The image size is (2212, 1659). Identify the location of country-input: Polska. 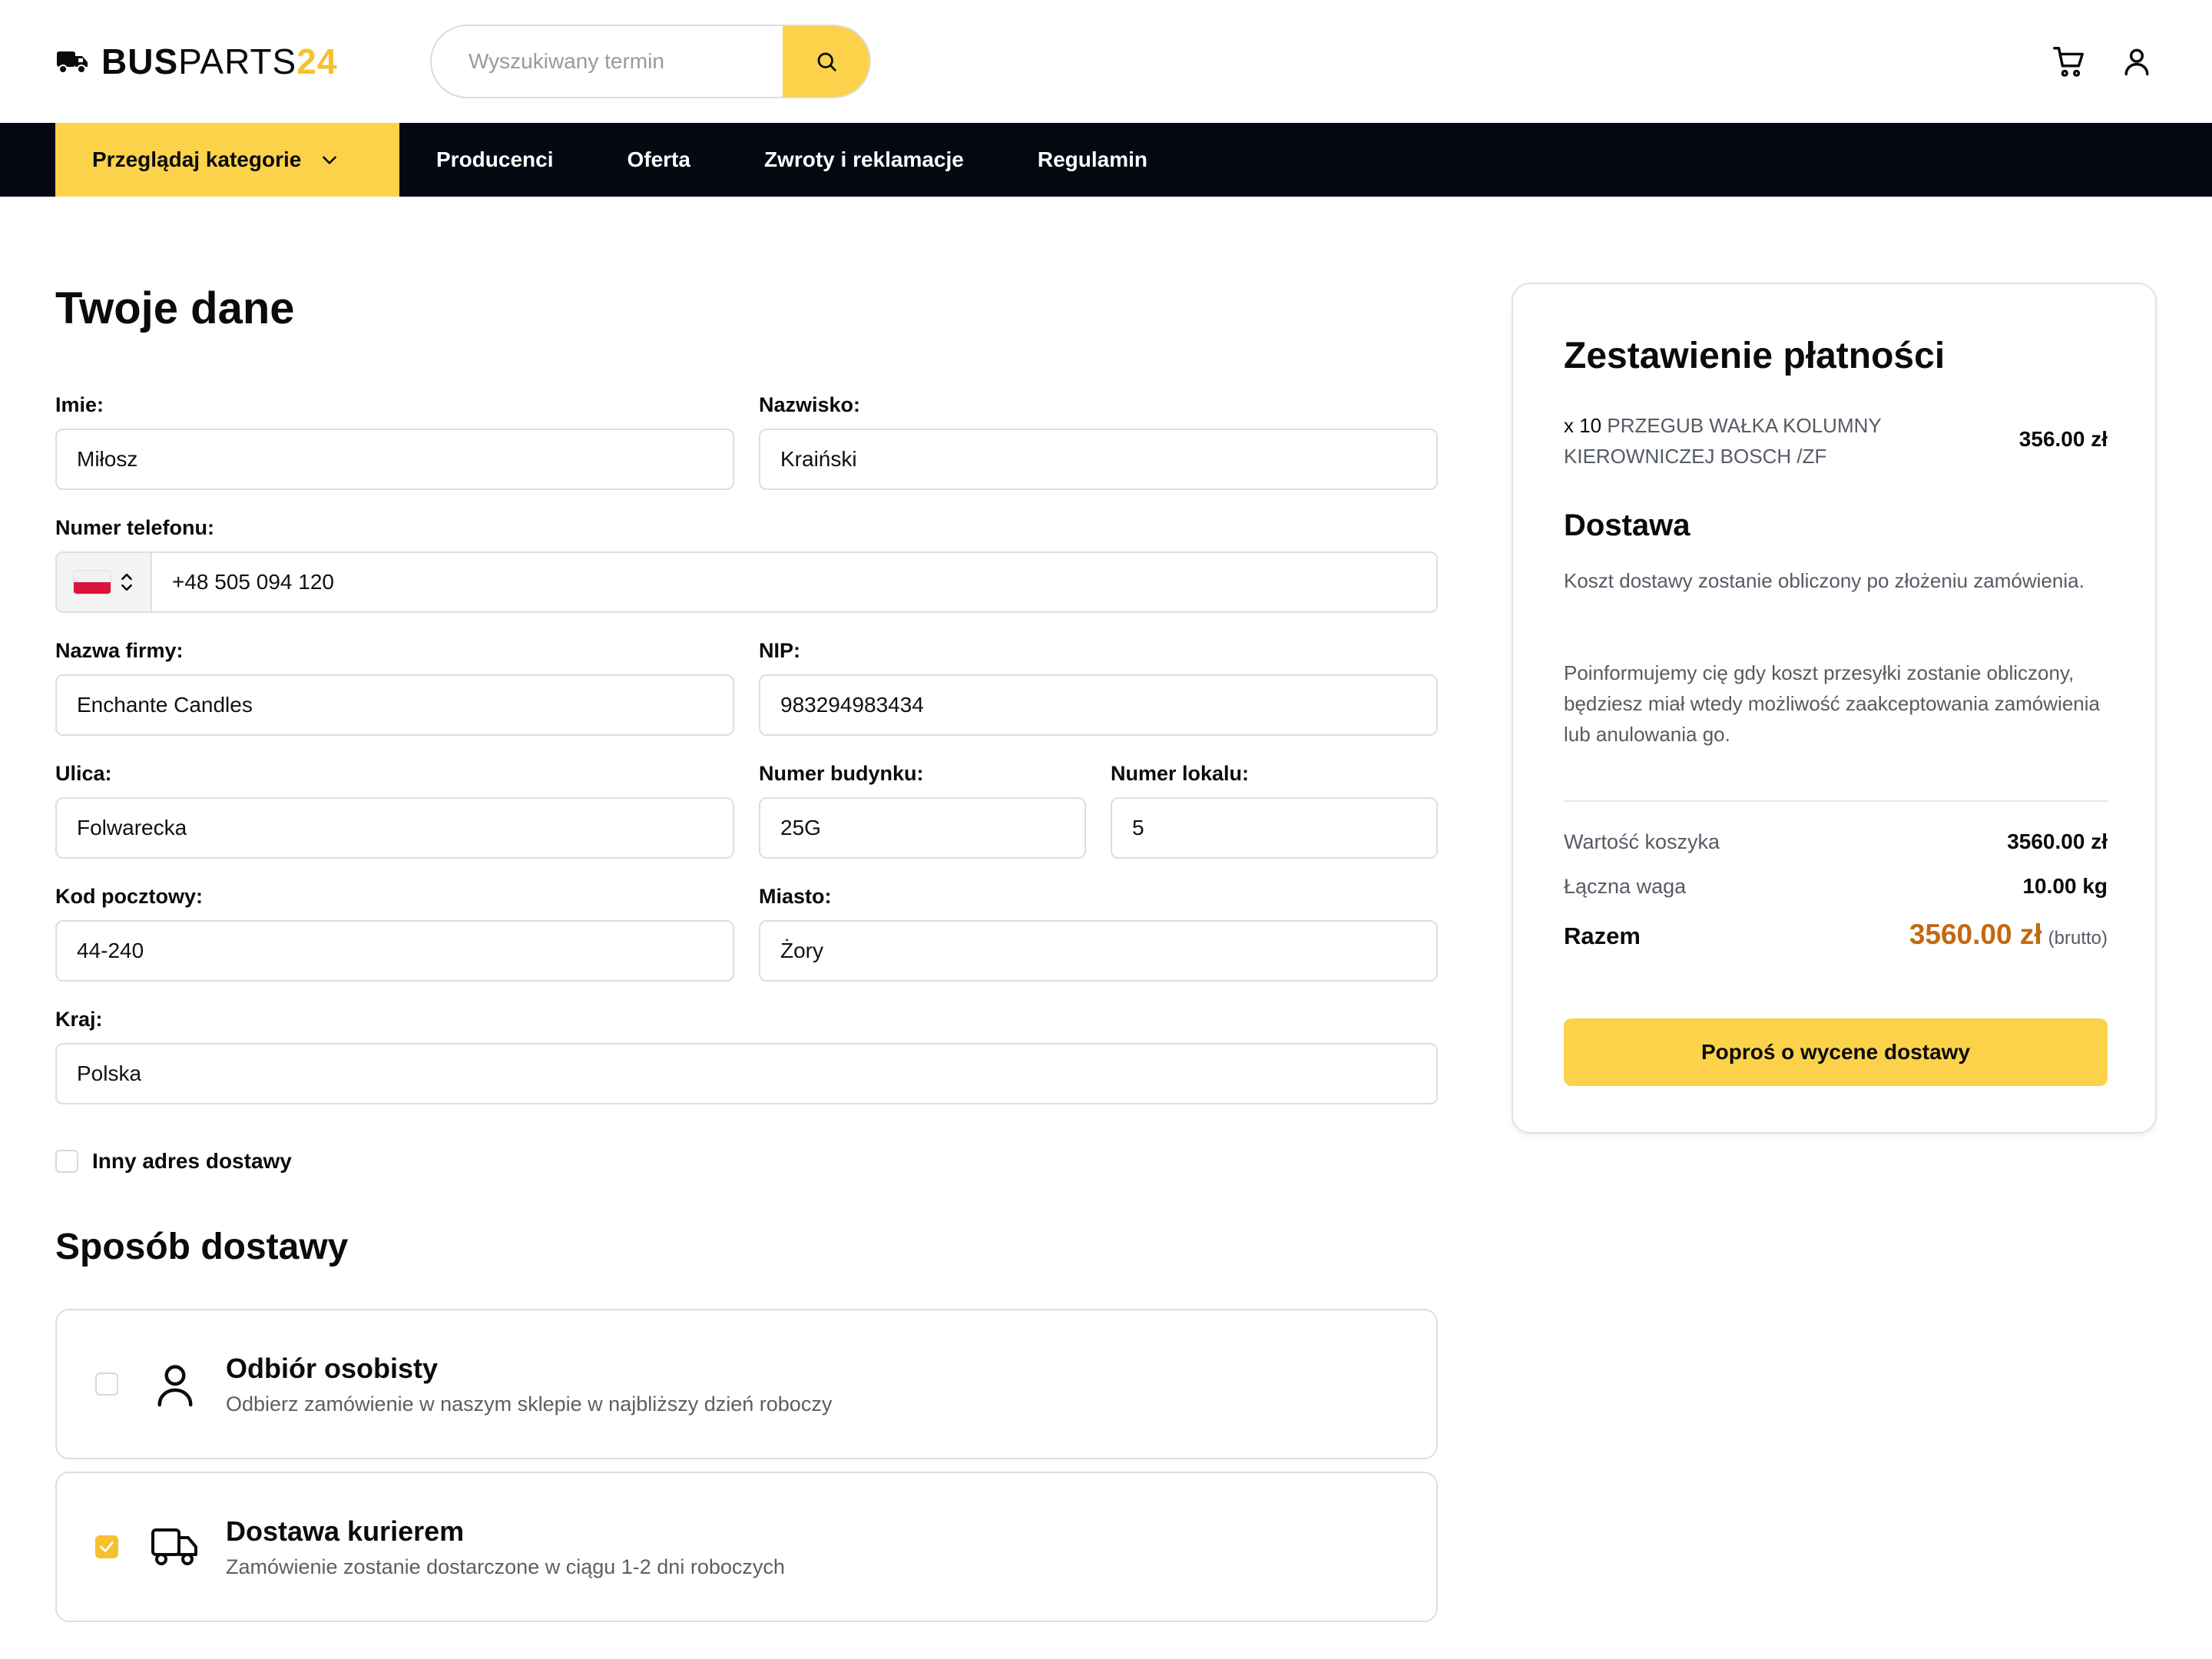
(746, 1074).